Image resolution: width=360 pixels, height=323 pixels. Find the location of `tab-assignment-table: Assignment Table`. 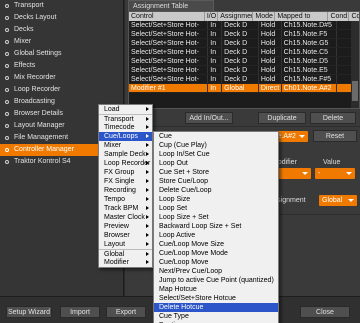

tab-assignment-table: Assignment Table is located at coordinates (171, 5).